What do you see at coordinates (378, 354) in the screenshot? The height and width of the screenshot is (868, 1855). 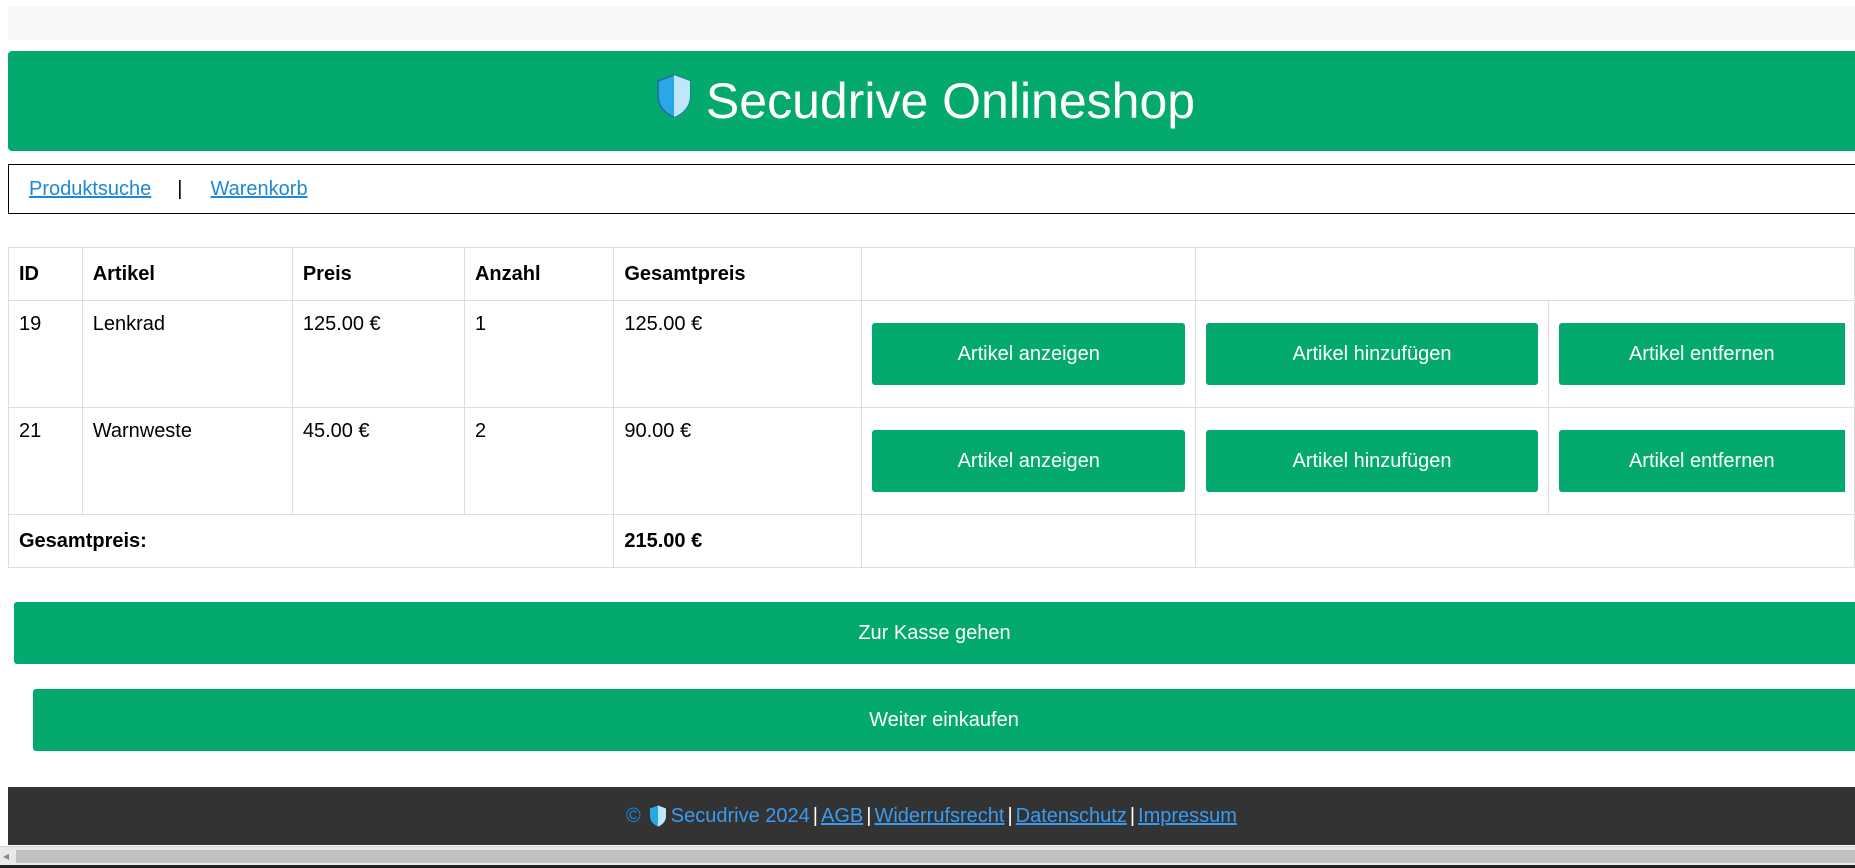 I see `cell-preis: 125.00 €` at bounding box center [378, 354].